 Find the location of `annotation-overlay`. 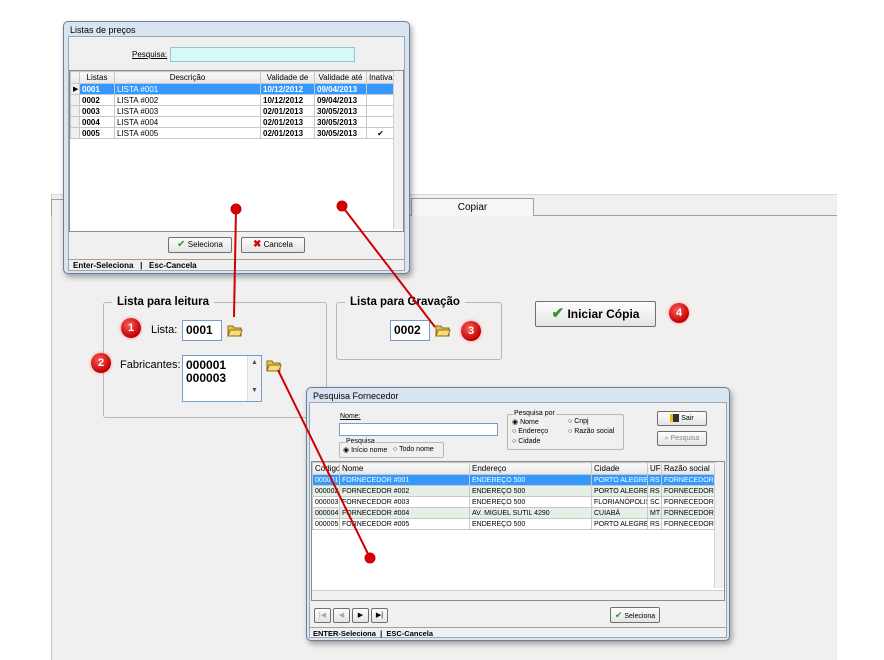

annotation-overlay is located at coordinates (333, 382).